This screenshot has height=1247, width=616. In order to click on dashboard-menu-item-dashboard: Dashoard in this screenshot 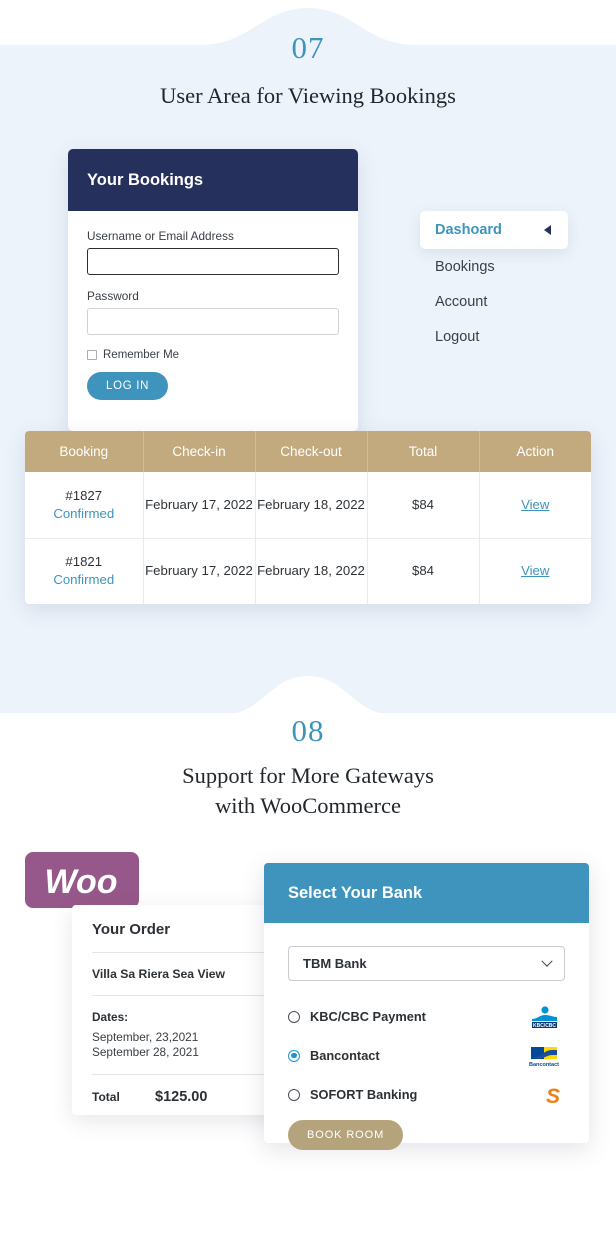, I will do `click(494, 230)`.